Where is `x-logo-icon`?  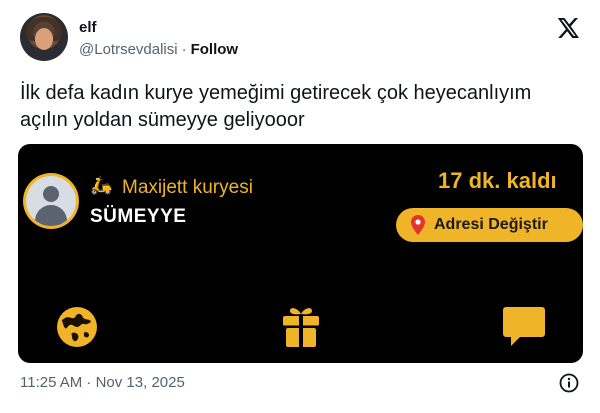
x-logo-icon is located at coordinates (568, 28).